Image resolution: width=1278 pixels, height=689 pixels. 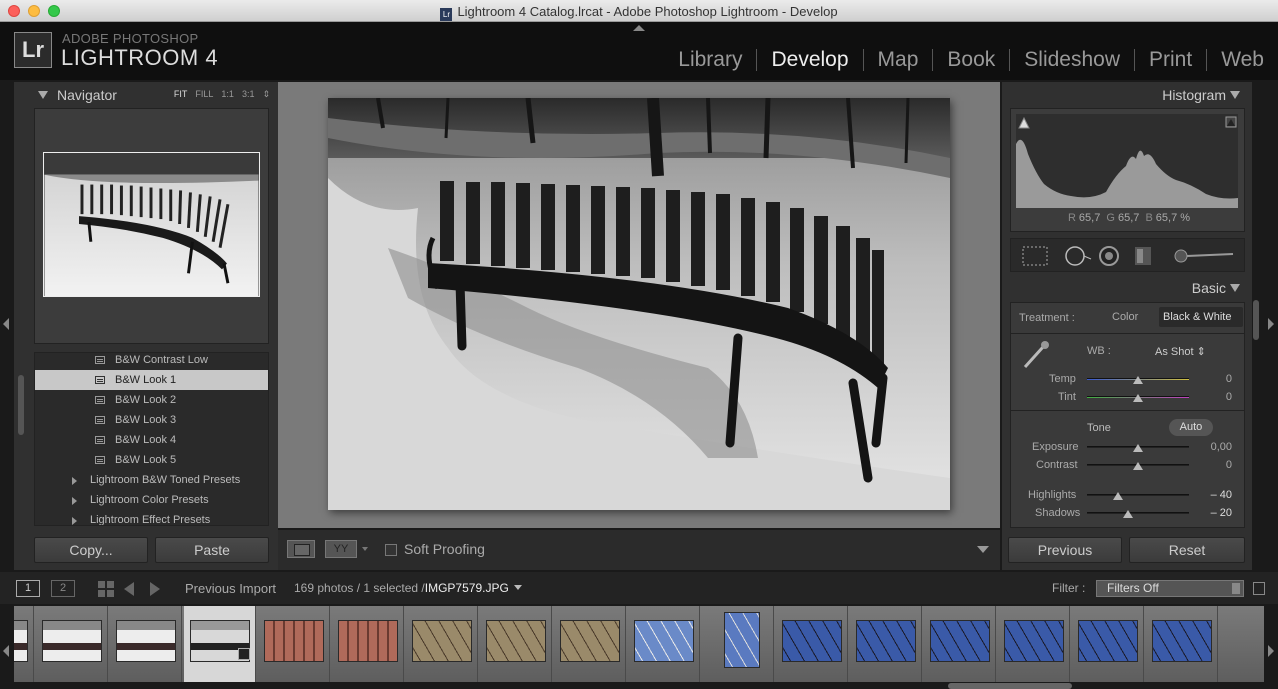 I want to click on shadows-slider-track, so click(x=1138, y=513).